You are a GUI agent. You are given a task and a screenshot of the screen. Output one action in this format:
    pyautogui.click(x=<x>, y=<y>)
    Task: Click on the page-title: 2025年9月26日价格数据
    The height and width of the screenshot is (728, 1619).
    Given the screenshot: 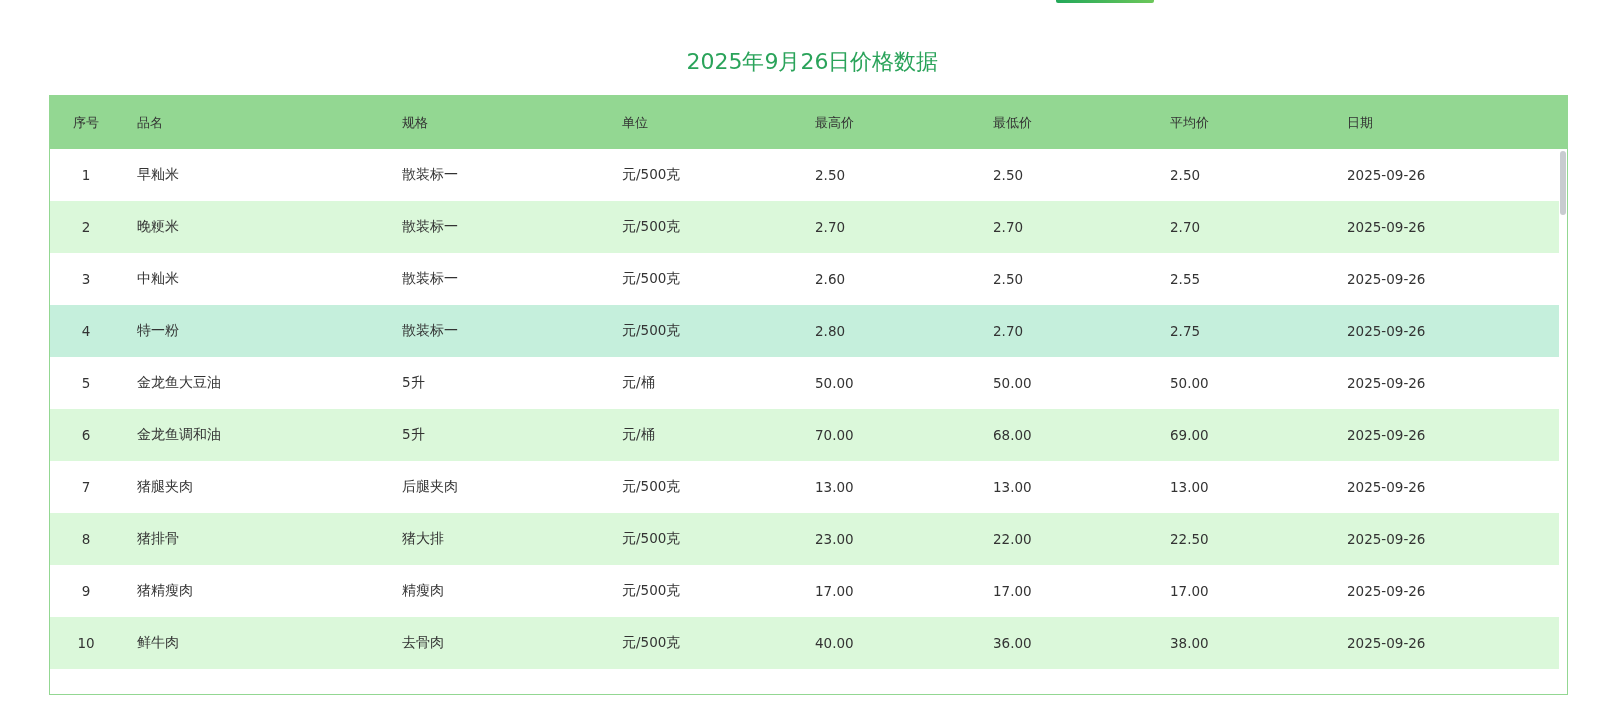 What is the action you would take?
    pyautogui.click(x=812, y=62)
    